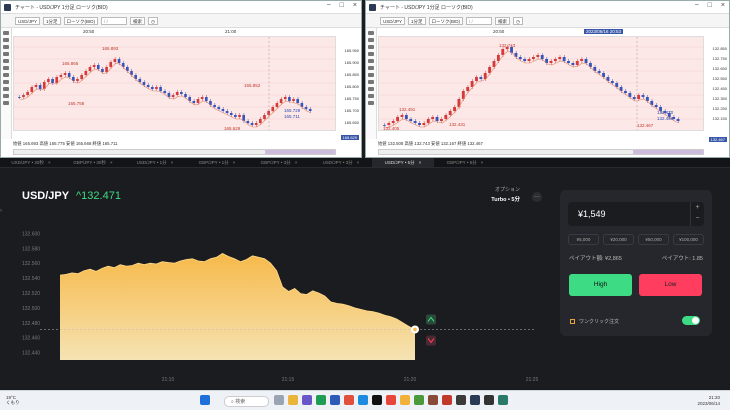 The image size is (730, 410). What do you see at coordinates (636, 214) in the screenshot?
I see `amount-field: ¥1,549 + −` at bounding box center [636, 214].